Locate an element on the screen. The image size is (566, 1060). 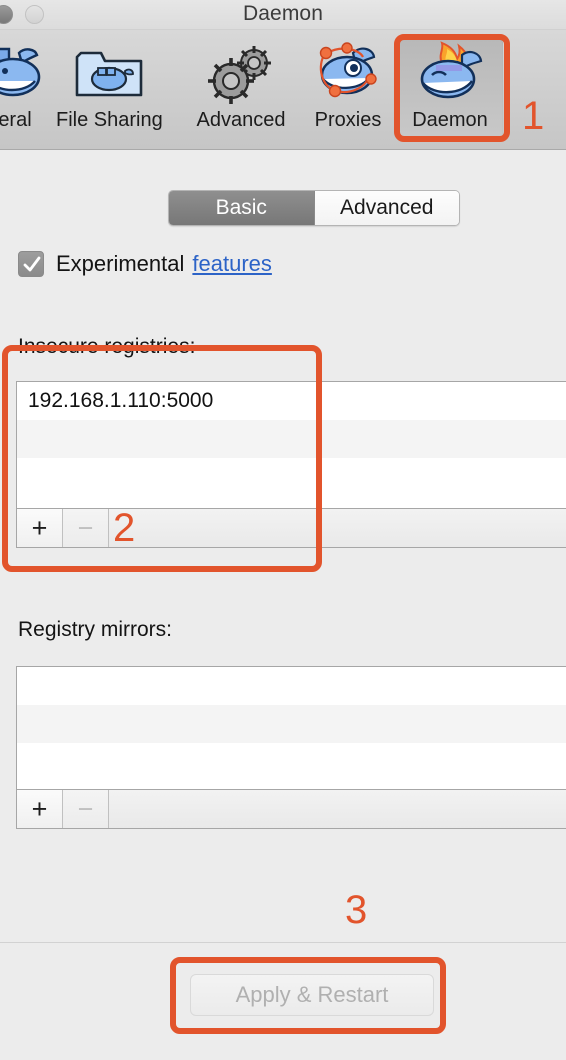
remove-registry-mirror-button: − is located at coordinates (86, 809).